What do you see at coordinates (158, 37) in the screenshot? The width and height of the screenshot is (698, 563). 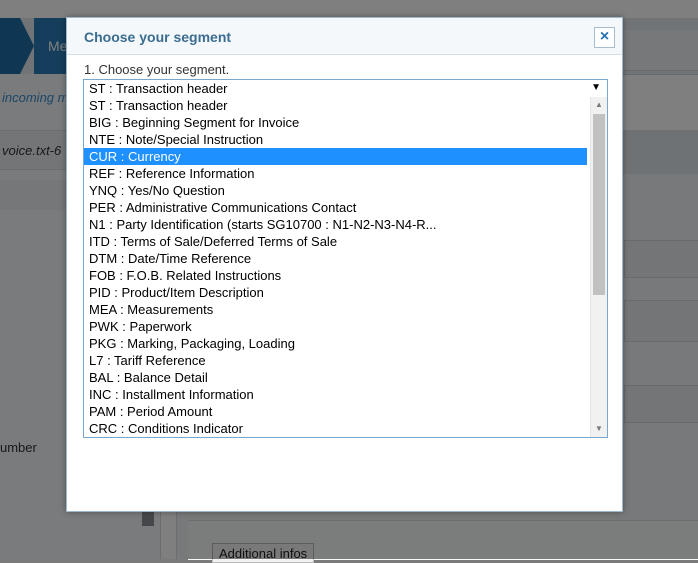 I see `dialog-title: Choose your segment` at bounding box center [158, 37].